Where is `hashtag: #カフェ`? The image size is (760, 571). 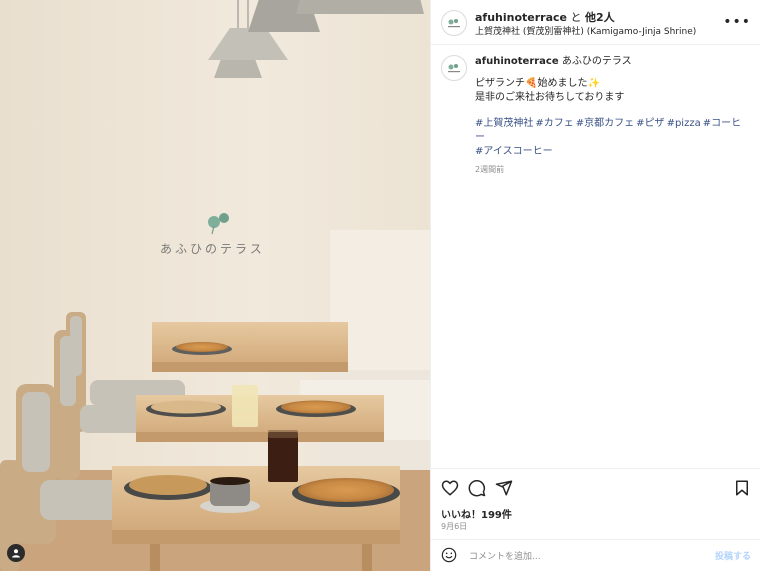
hashtag: #カフェ is located at coordinates (554, 123).